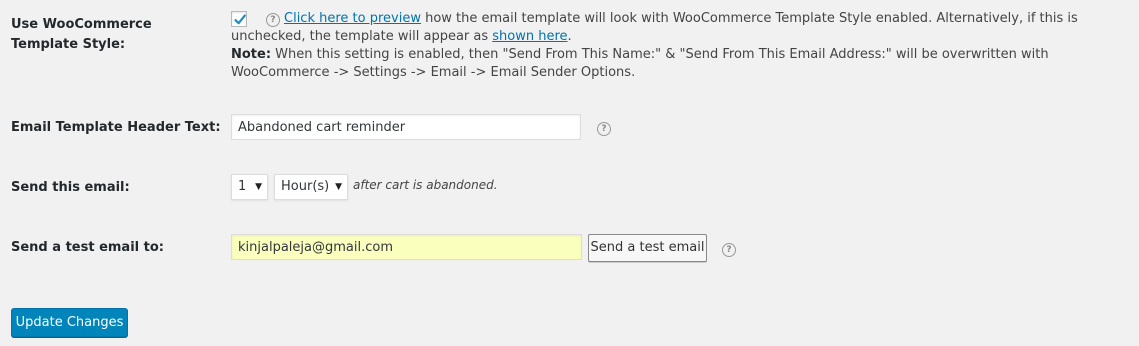  Describe the element at coordinates (81, 34) in the screenshot. I see `template-style-label: Use WooCommerce Template Style:` at that location.